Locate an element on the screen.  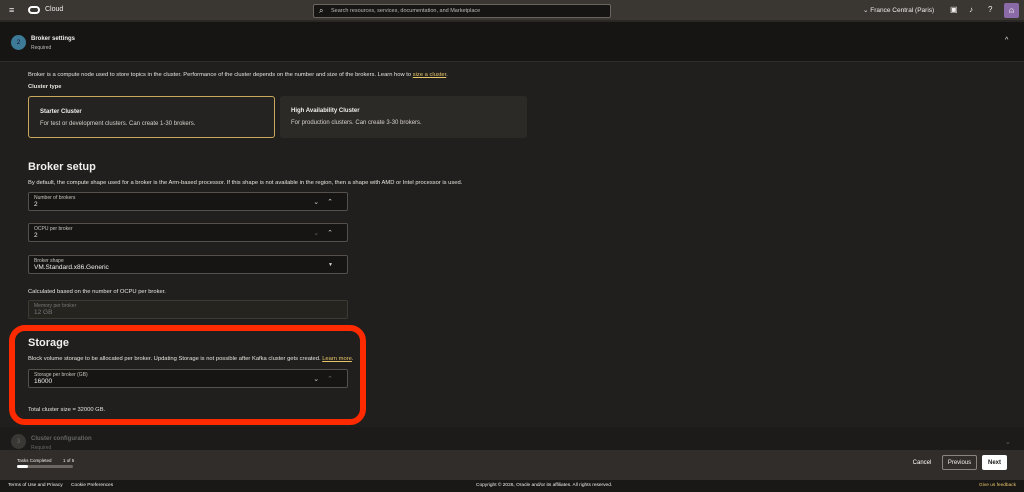
learn-more-link: Learn more is located at coordinates (337, 359).